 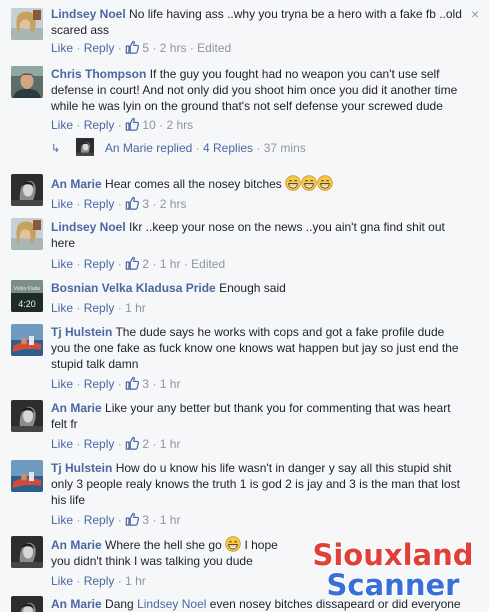 I want to click on commenter-name: Bosnian Velka Kladusa Pride, so click(x=133, y=288).